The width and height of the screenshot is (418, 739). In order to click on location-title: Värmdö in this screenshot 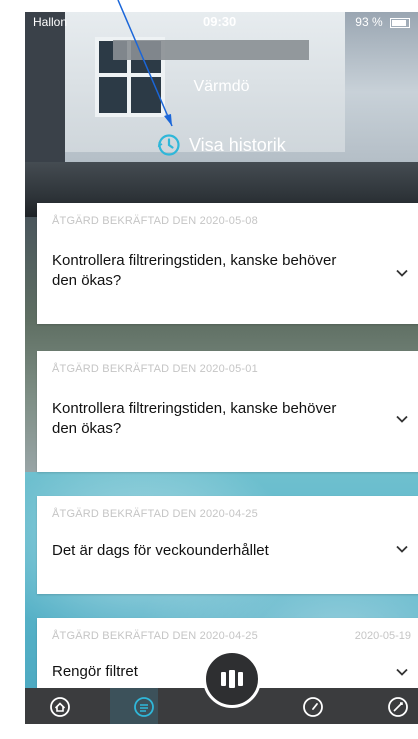, I will do `click(221, 86)`.